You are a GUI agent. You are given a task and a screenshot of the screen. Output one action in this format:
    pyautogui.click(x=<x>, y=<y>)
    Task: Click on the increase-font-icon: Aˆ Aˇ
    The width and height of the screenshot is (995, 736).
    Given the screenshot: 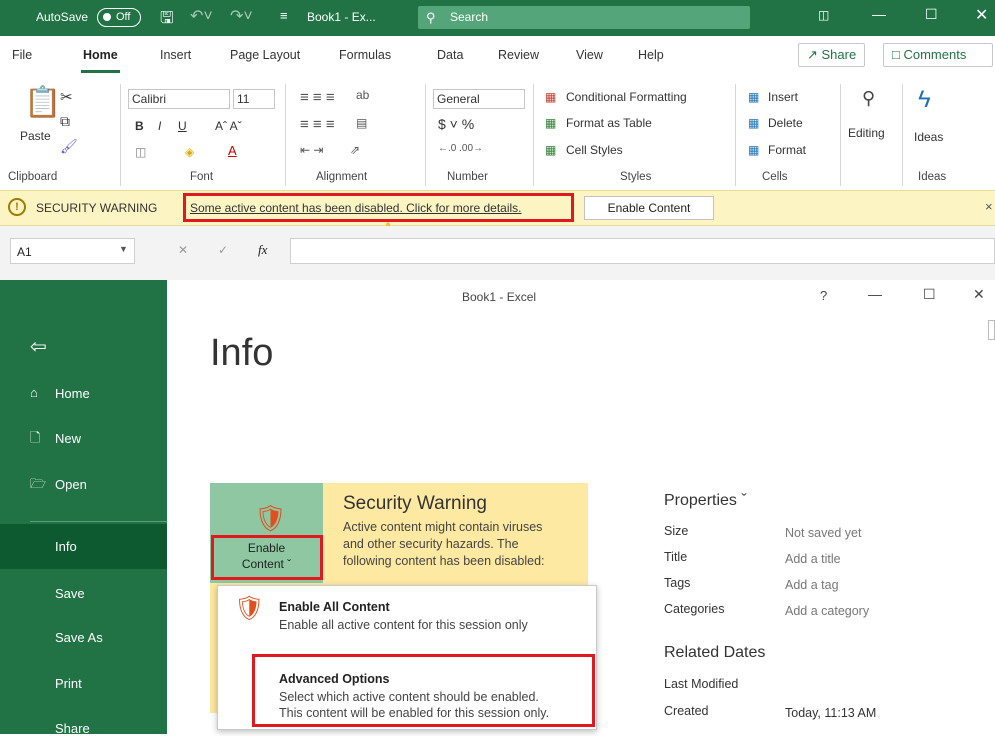 What is the action you would take?
    pyautogui.click(x=228, y=126)
    